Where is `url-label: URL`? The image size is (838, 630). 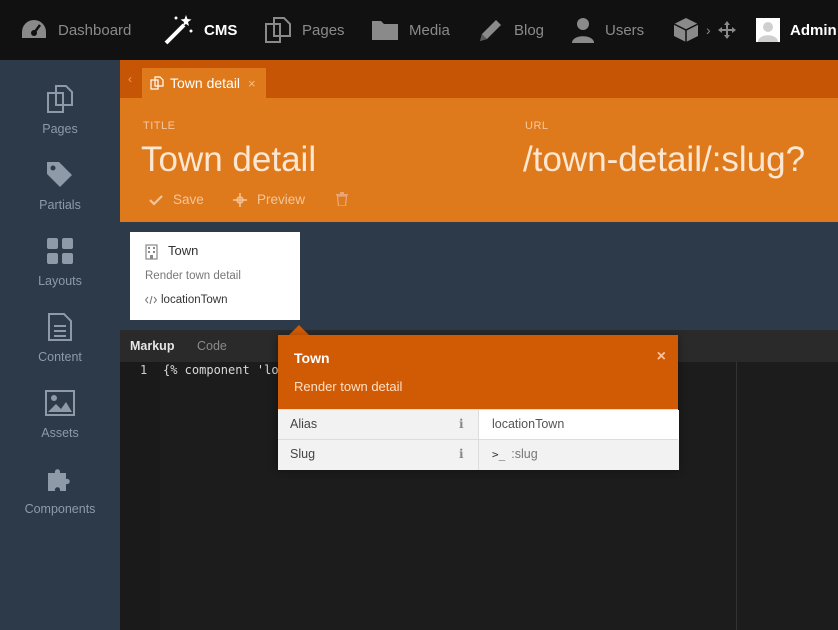 url-label: URL is located at coordinates (537, 126).